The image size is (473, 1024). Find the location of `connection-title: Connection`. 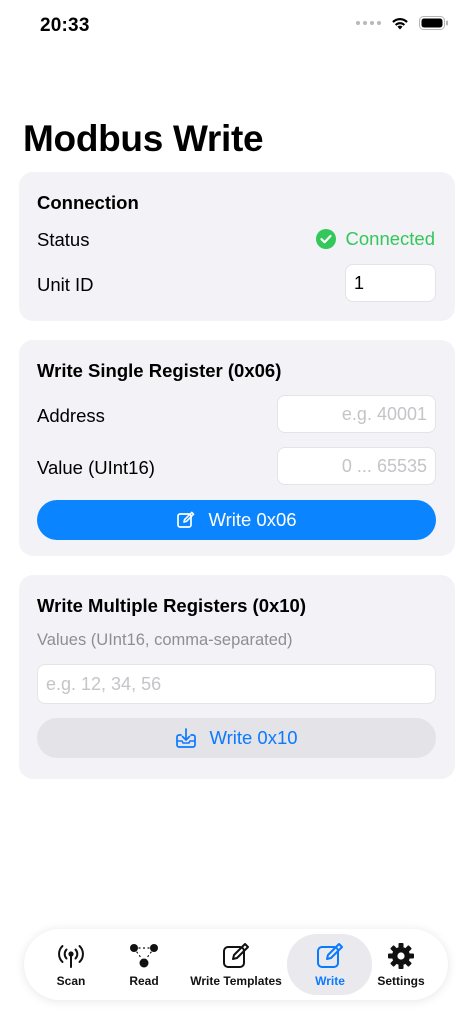

connection-title: Connection is located at coordinates (88, 202).